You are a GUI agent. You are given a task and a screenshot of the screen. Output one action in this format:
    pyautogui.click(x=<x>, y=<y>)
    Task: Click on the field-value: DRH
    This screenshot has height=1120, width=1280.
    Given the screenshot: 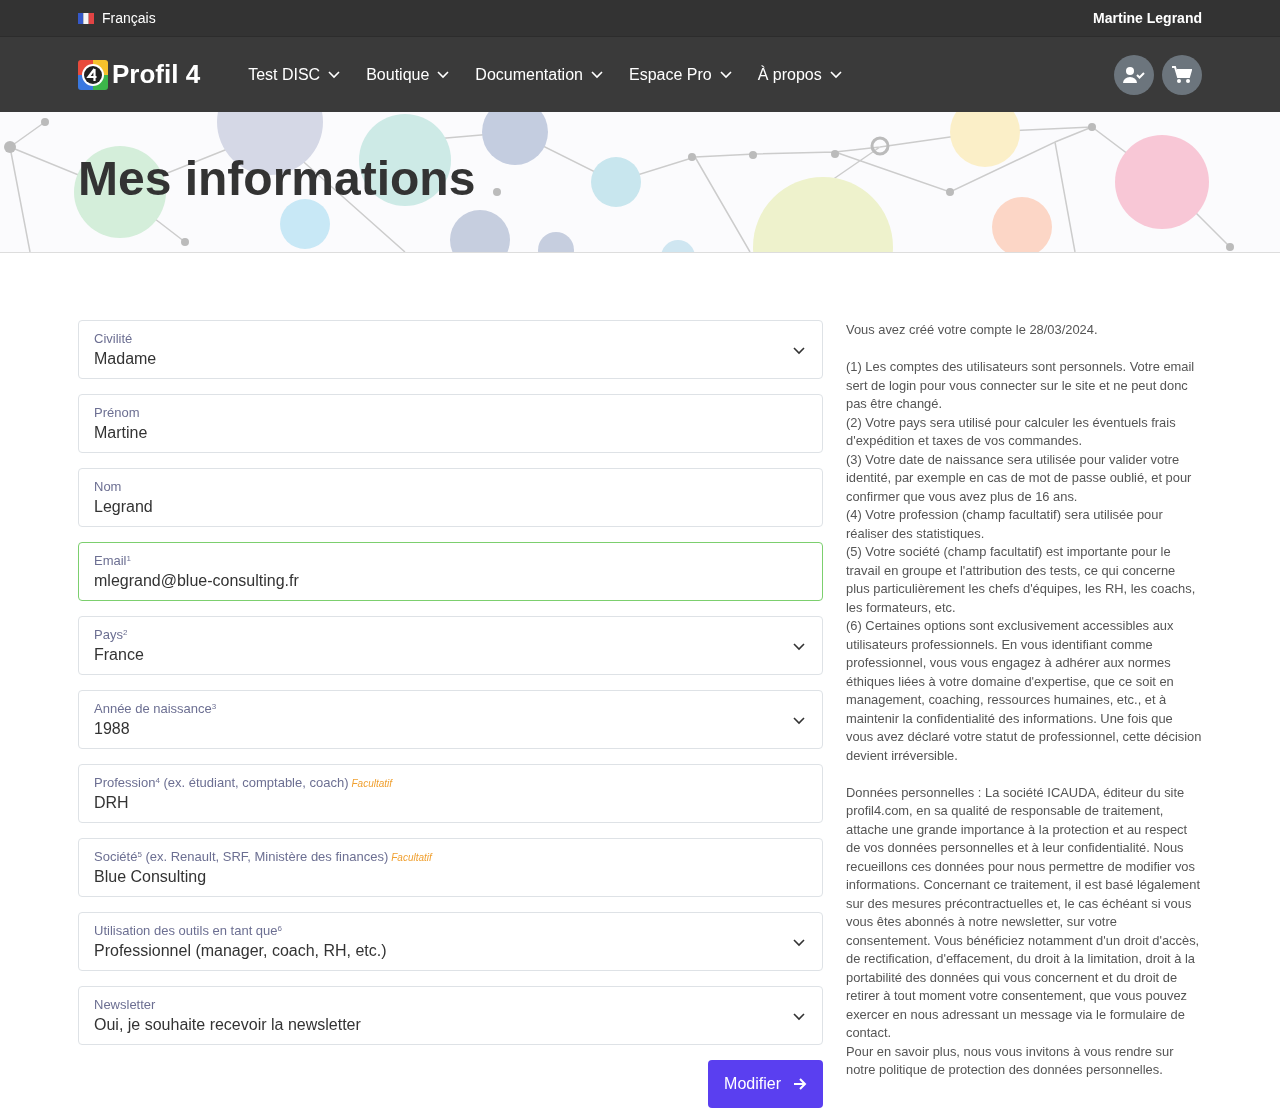 What is the action you would take?
    pyautogui.click(x=111, y=802)
    